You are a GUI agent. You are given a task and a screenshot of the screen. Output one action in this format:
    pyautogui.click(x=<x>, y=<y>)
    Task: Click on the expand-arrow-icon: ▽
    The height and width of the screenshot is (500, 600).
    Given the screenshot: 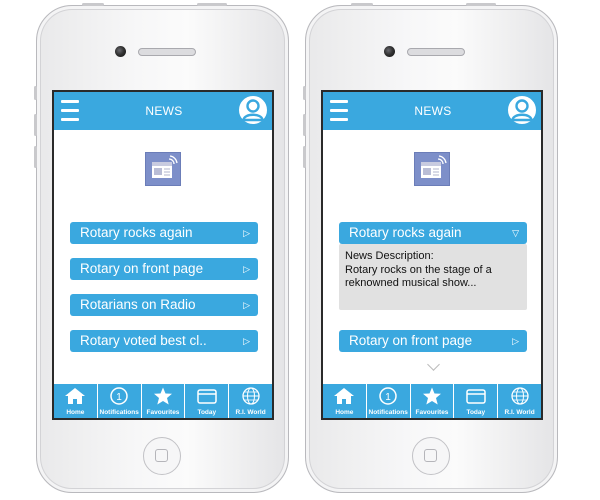 What is the action you would take?
    pyautogui.click(x=515, y=233)
    